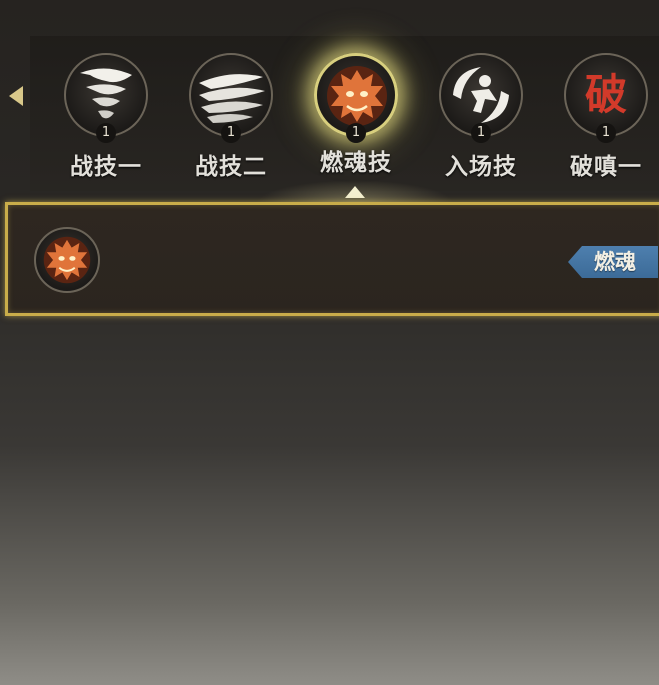 The height and width of the screenshot is (685, 659). What do you see at coordinates (606, 166) in the screenshot?
I see `skill-name: 破嗔一` at bounding box center [606, 166].